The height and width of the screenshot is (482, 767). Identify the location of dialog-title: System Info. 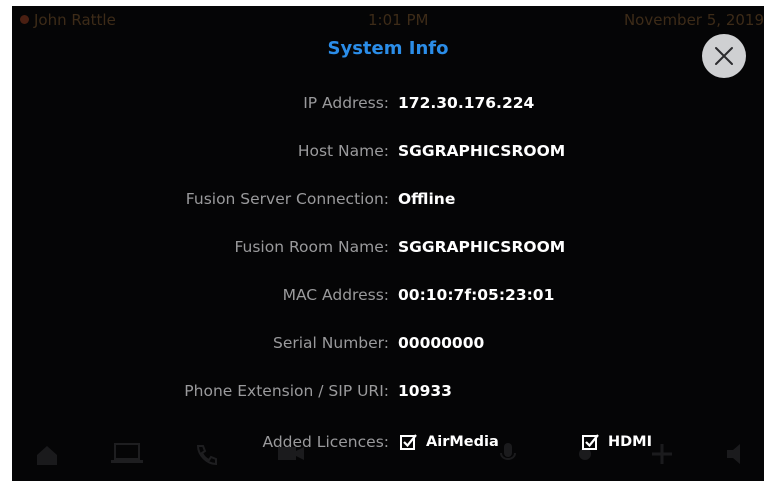
(388, 48).